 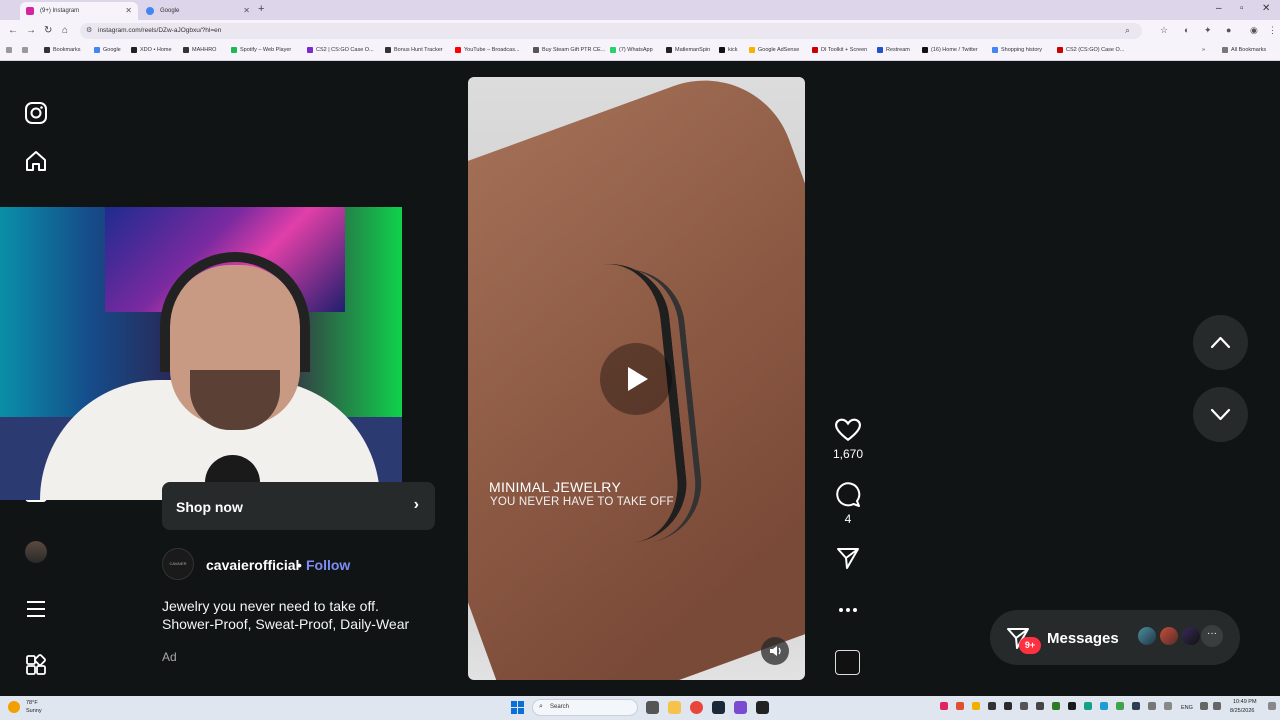 I want to click on back-icon: ←, so click(x=13, y=30).